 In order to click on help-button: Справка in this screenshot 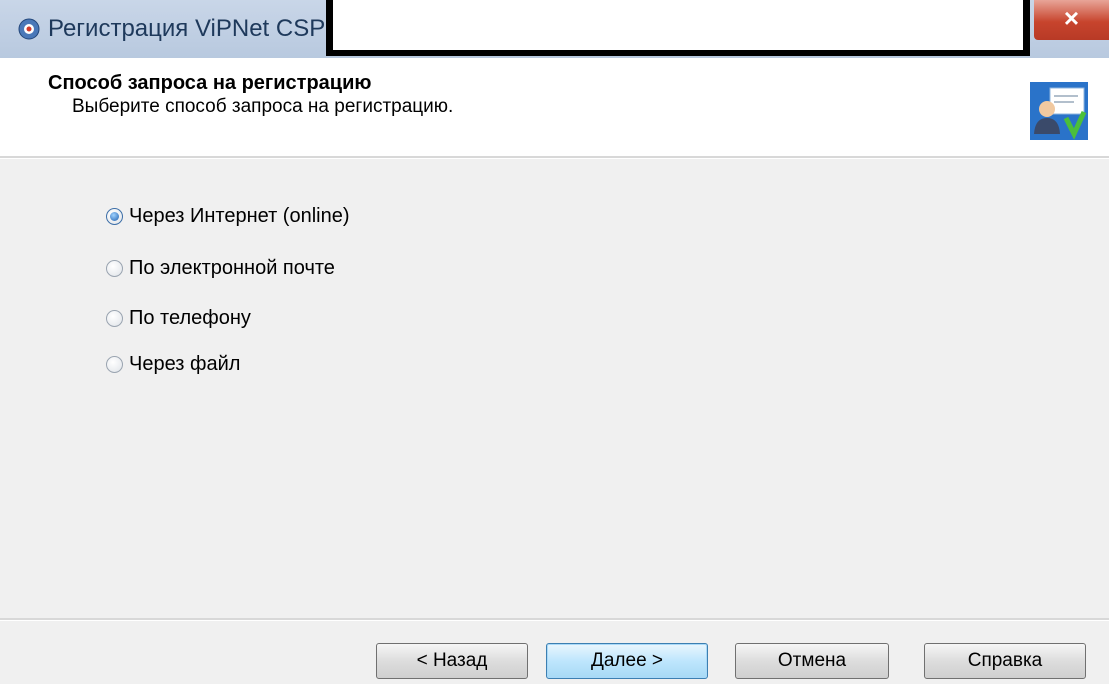, I will do `click(1005, 661)`.